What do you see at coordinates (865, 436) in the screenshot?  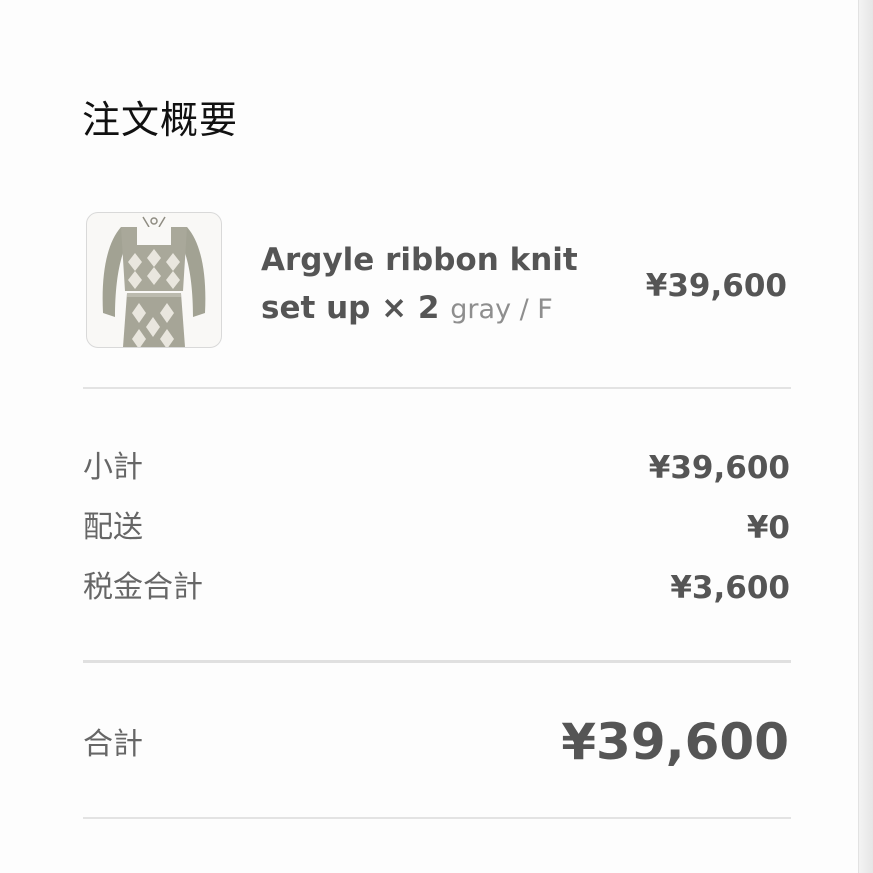 I see `scrollbar-track` at bounding box center [865, 436].